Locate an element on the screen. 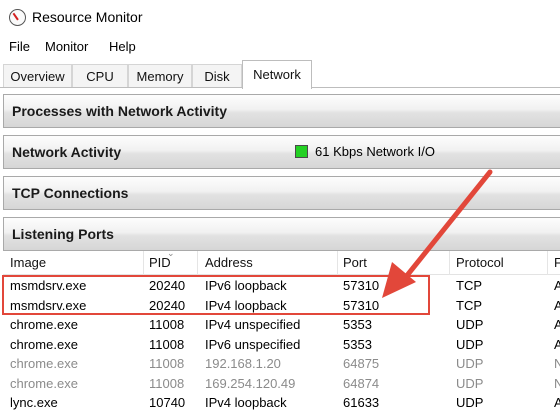 The height and width of the screenshot is (418, 560). tab-bar: Overview CPU Memory Disk Network is located at coordinates (280, 74).